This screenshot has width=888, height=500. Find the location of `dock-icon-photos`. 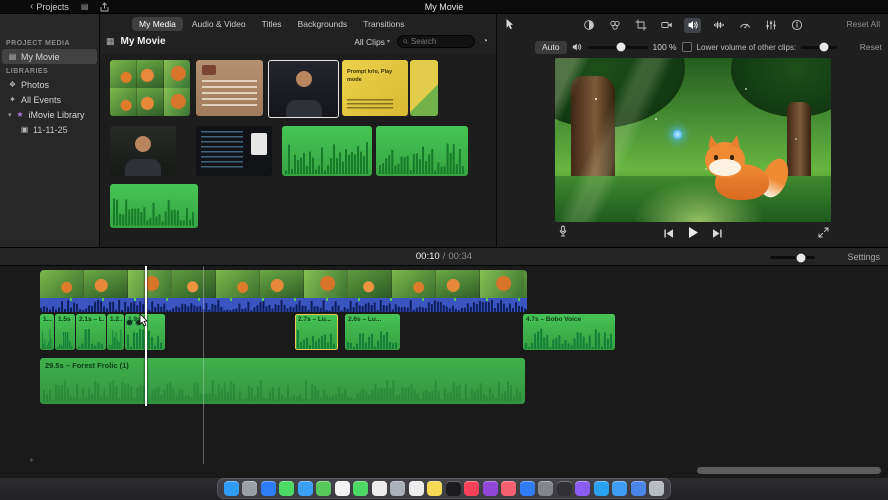

dock-icon-photos is located at coordinates (342, 488).